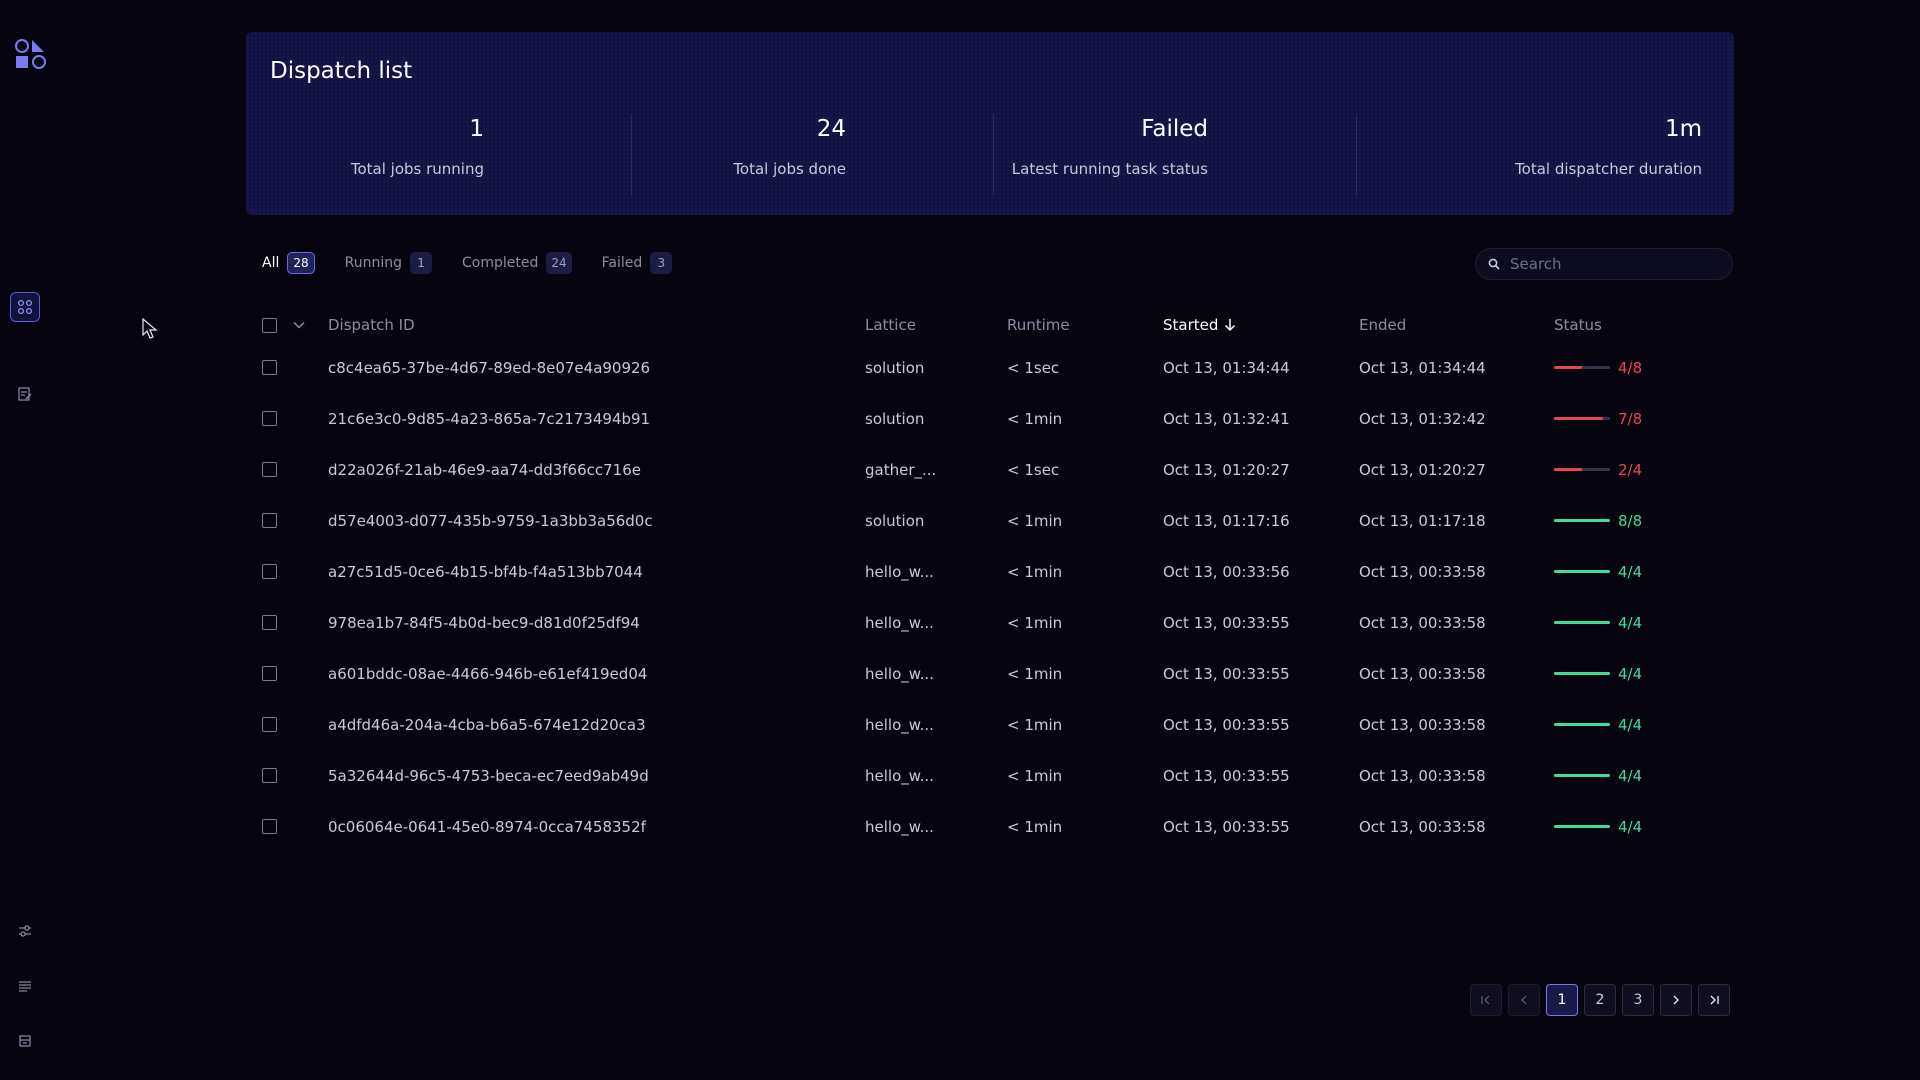  Describe the element at coordinates (890, 325) in the screenshot. I see `column-header-lattice: Lattice` at that location.